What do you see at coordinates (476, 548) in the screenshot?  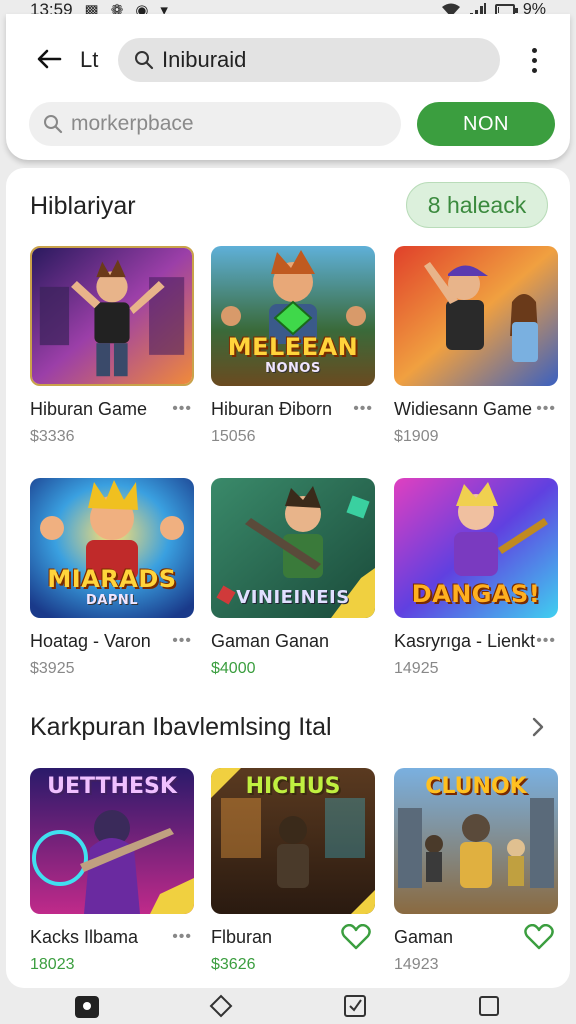 I see `game-thumbnail: DANGAS!` at bounding box center [476, 548].